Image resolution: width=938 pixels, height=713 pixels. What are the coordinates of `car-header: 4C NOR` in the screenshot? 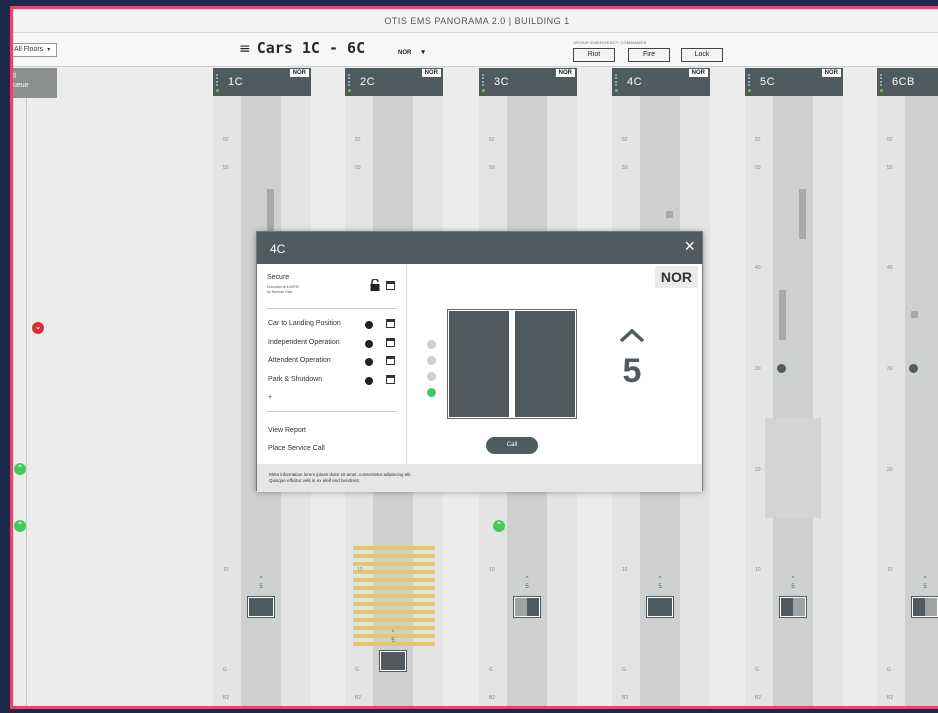 It's located at (661, 82).